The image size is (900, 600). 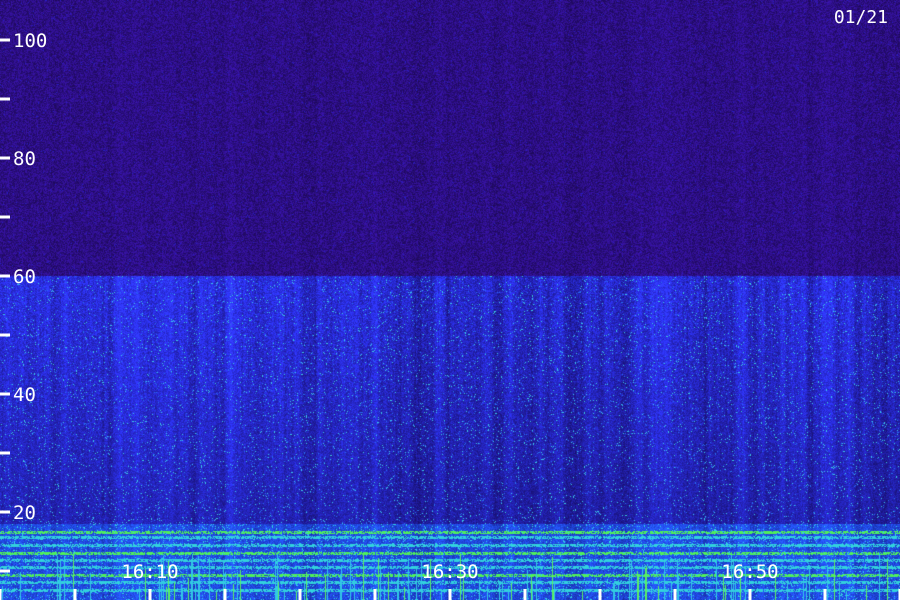 I want to click on x-tick-label: 16:30, so click(x=449, y=572).